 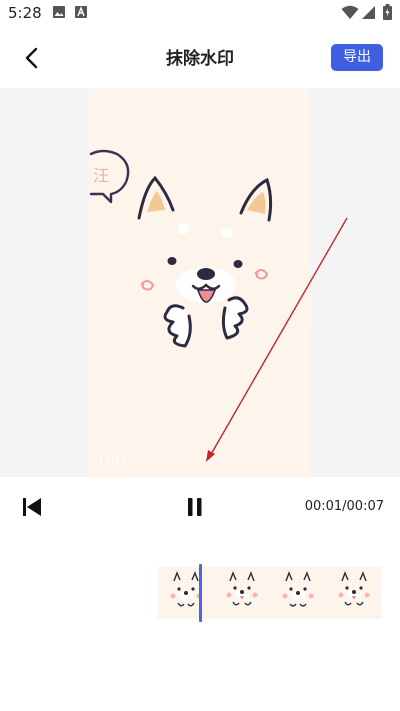 I want to click on skip-previous-button, so click(x=32, y=507).